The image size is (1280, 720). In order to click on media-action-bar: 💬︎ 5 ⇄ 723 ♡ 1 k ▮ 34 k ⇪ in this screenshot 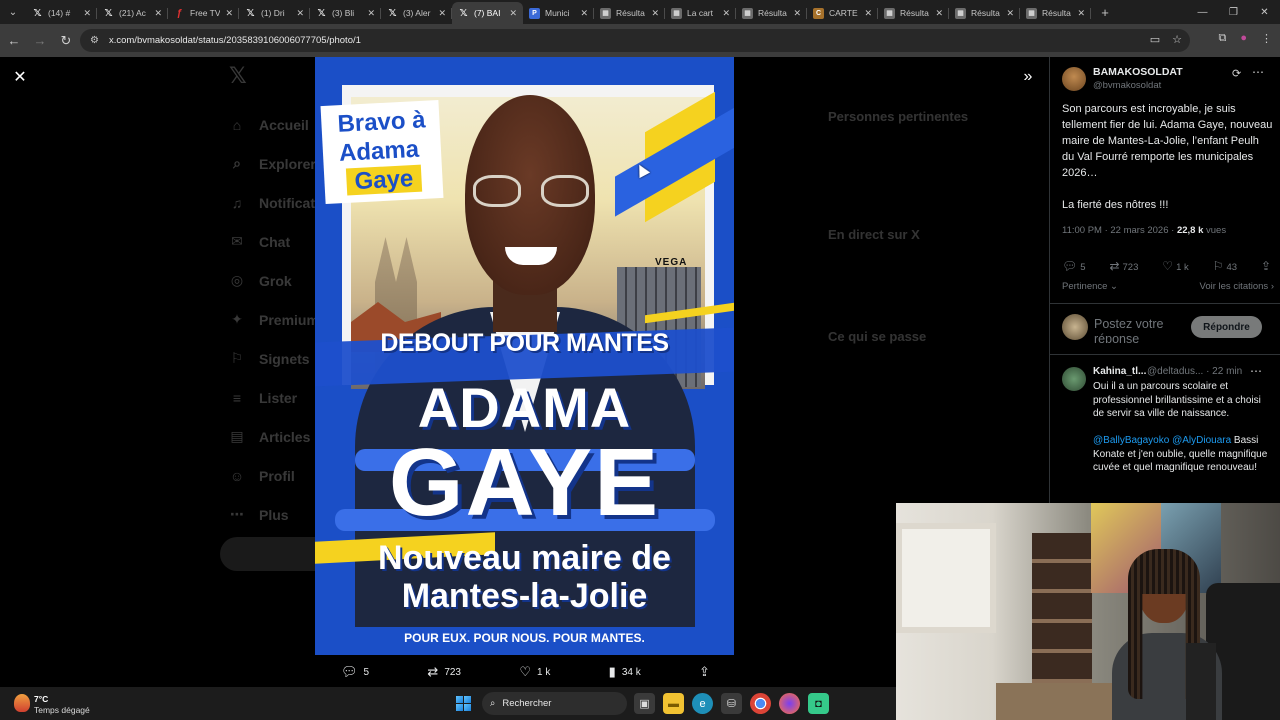, I will do `click(524, 672)`.